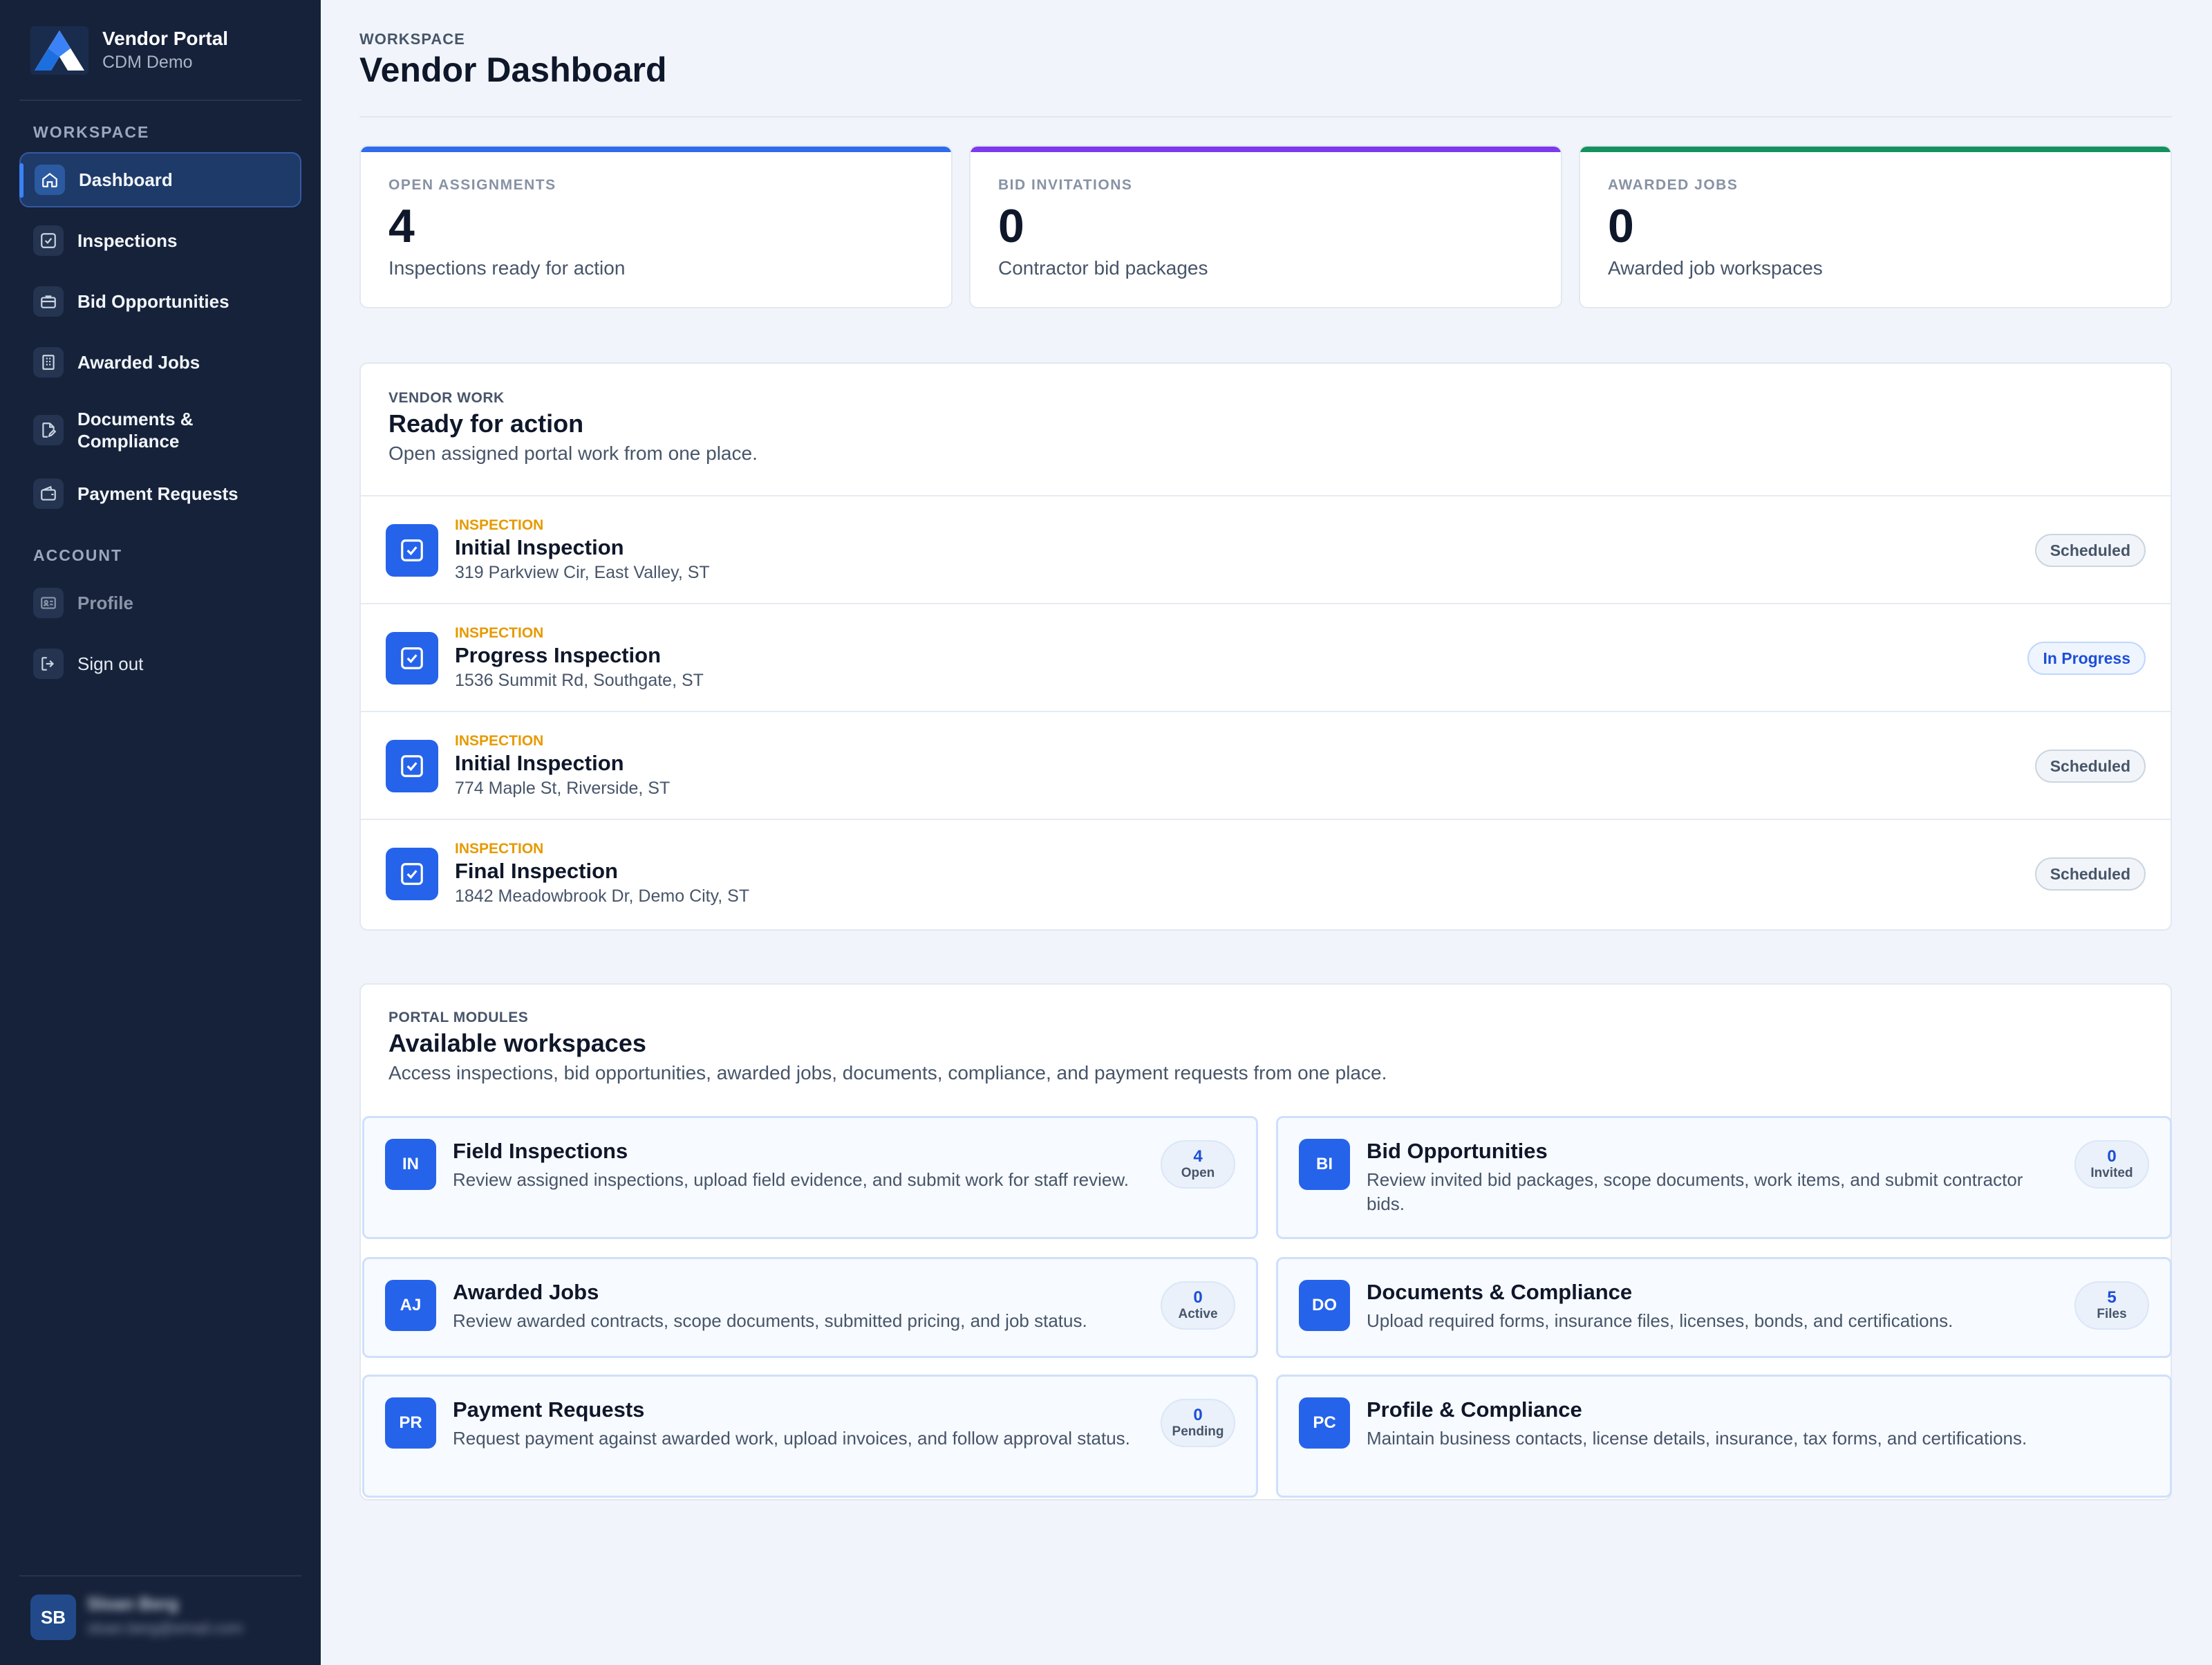 This screenshot has width=2212, height=1665. Describe the element at coordinates (579, 680) in the screenshot. I see `work-address: 1536 Summit Rd, Southgate, ST` at that location.